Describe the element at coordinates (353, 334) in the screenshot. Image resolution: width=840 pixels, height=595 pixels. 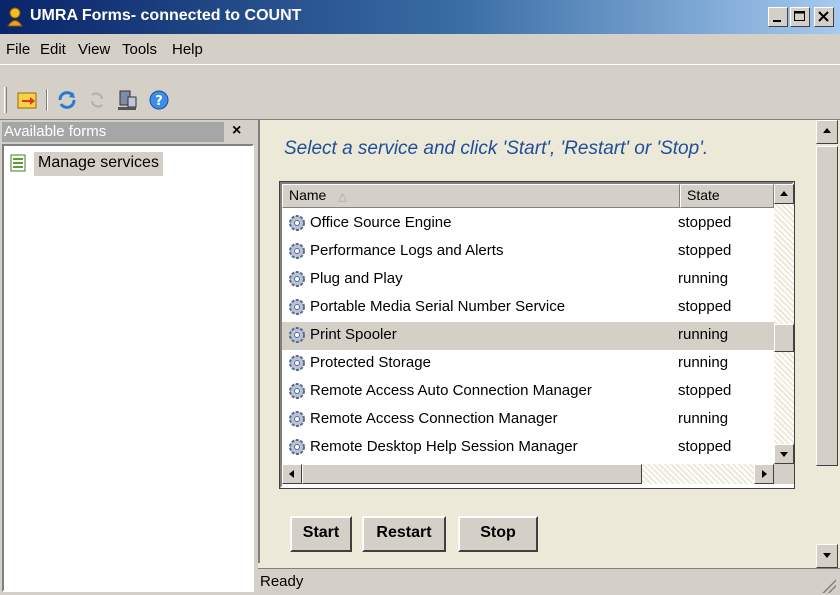
I see `service-name: Print Spooler` at that location.